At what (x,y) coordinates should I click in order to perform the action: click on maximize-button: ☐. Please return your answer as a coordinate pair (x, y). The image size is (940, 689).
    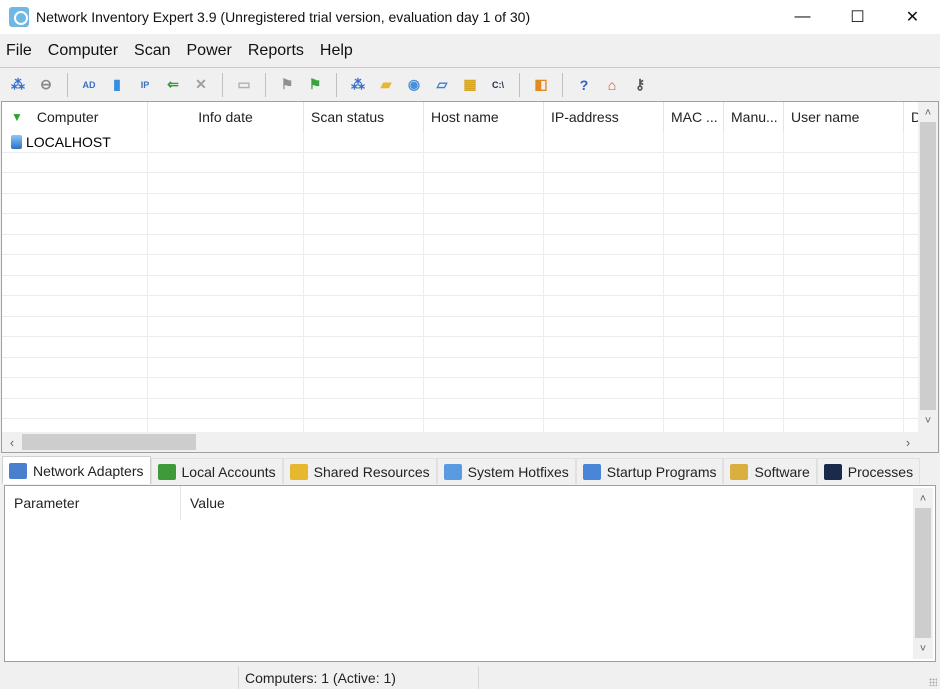
    Looking at the image, I should click on (857, 17).